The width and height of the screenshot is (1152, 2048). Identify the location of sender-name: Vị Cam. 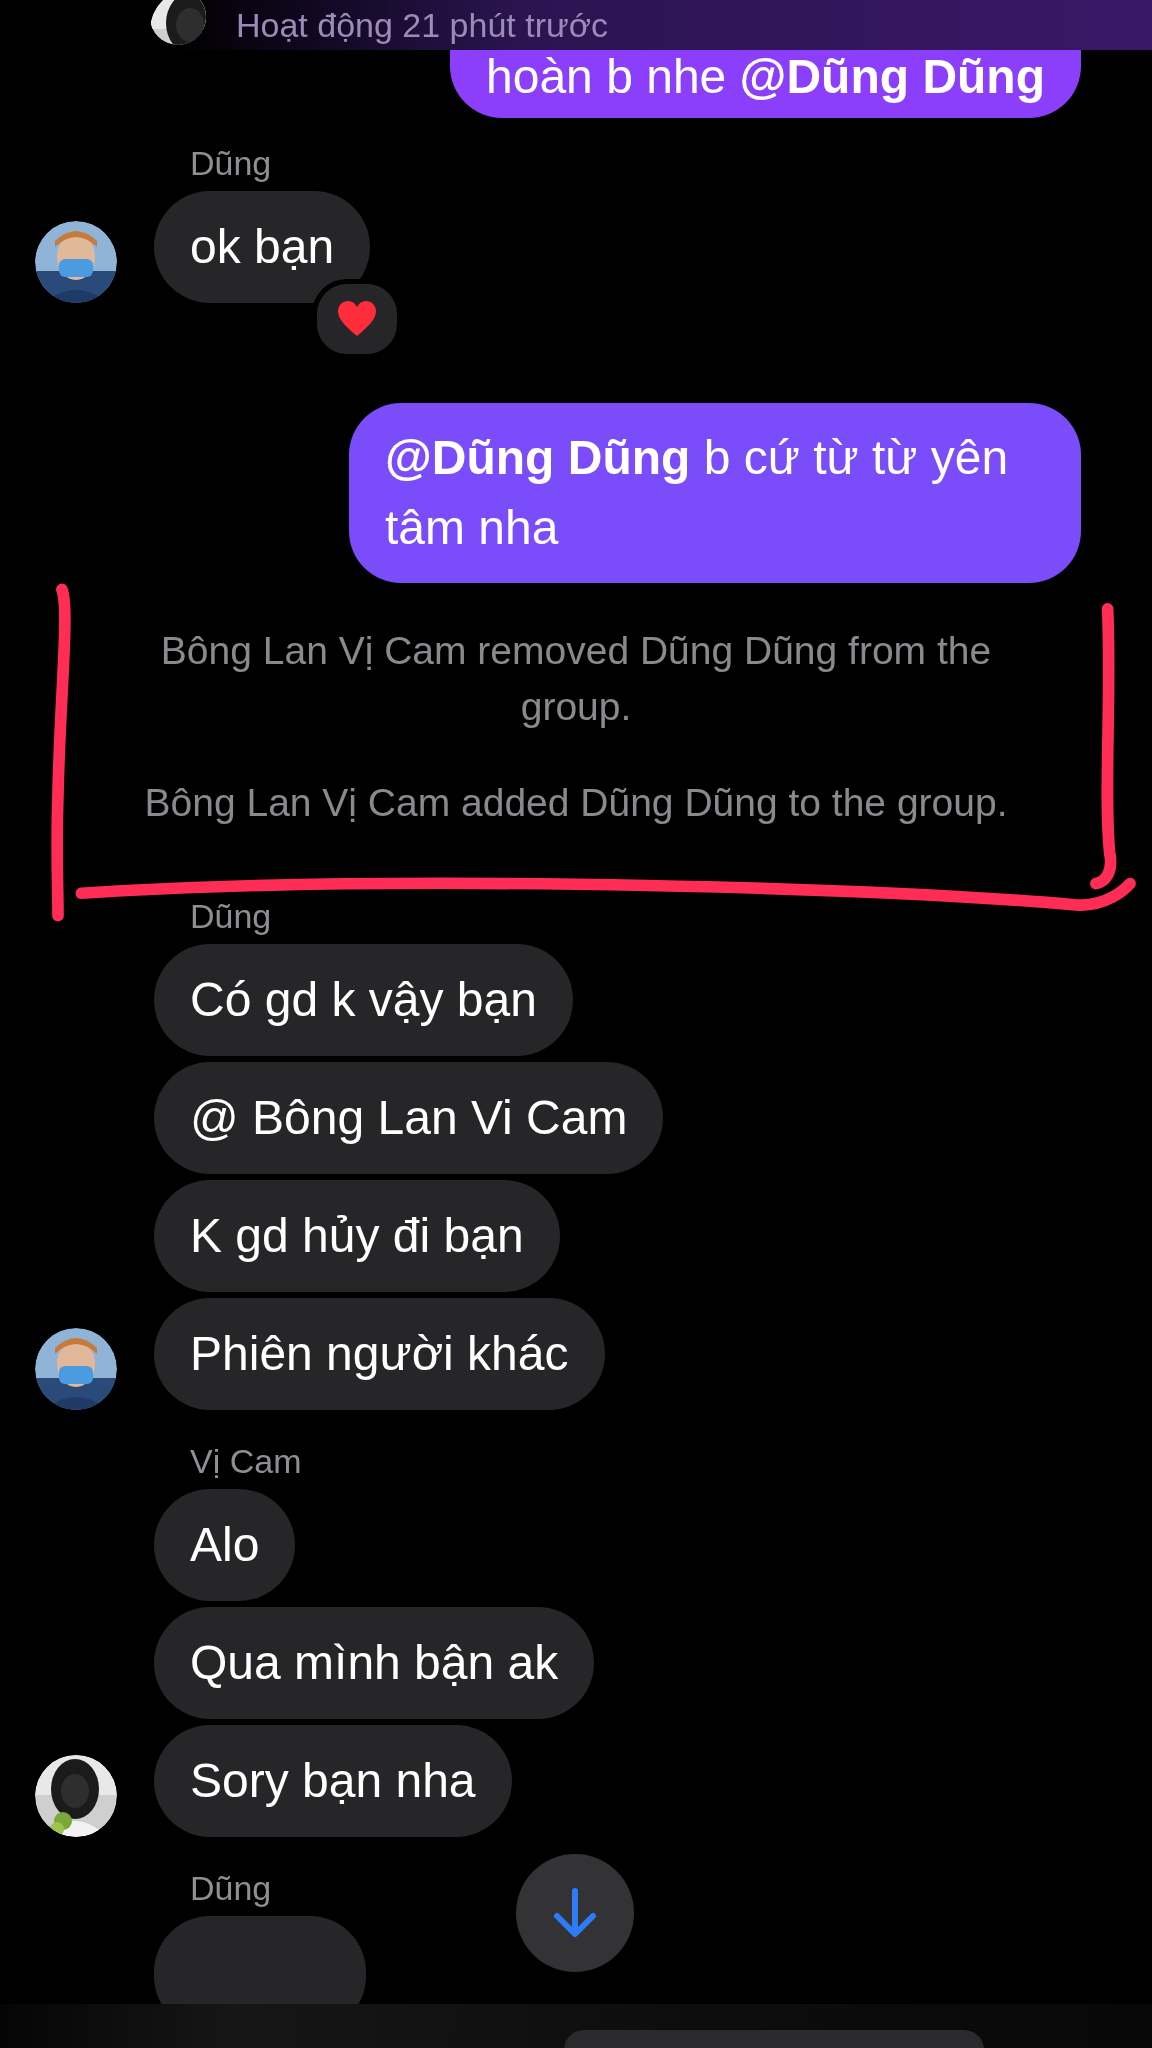
(246, 1461).